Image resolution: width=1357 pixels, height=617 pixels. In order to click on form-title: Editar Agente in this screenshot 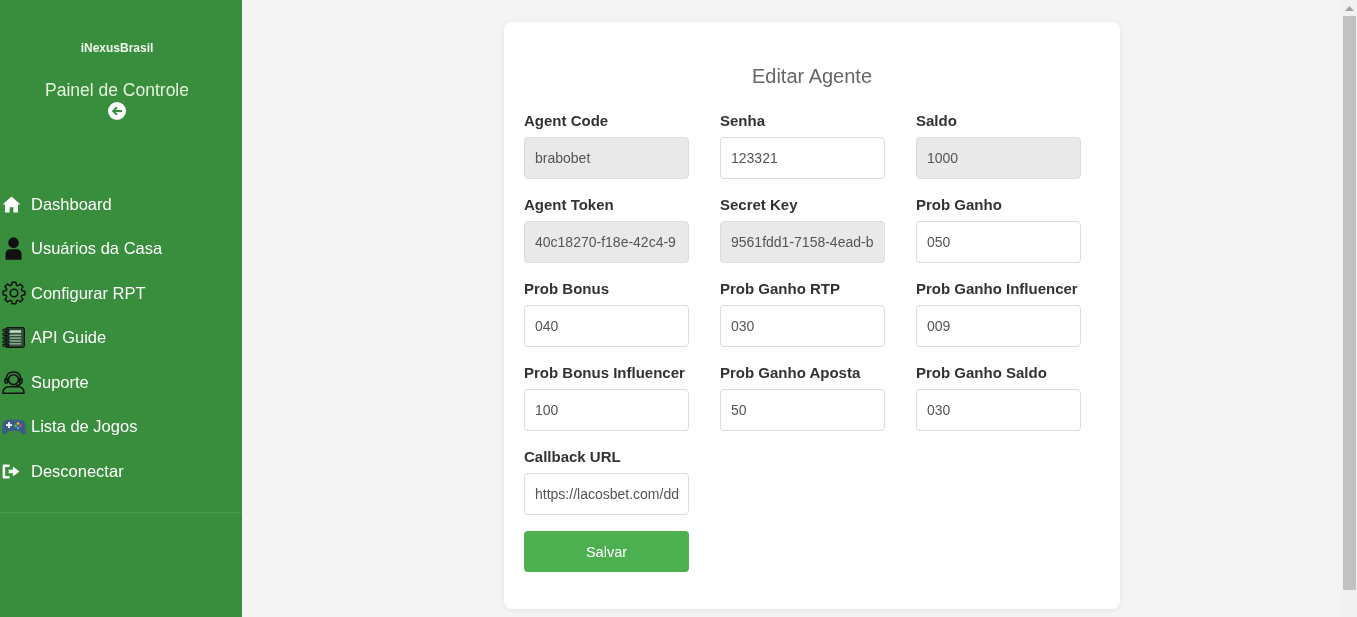, I will do `click(812, 76)`.